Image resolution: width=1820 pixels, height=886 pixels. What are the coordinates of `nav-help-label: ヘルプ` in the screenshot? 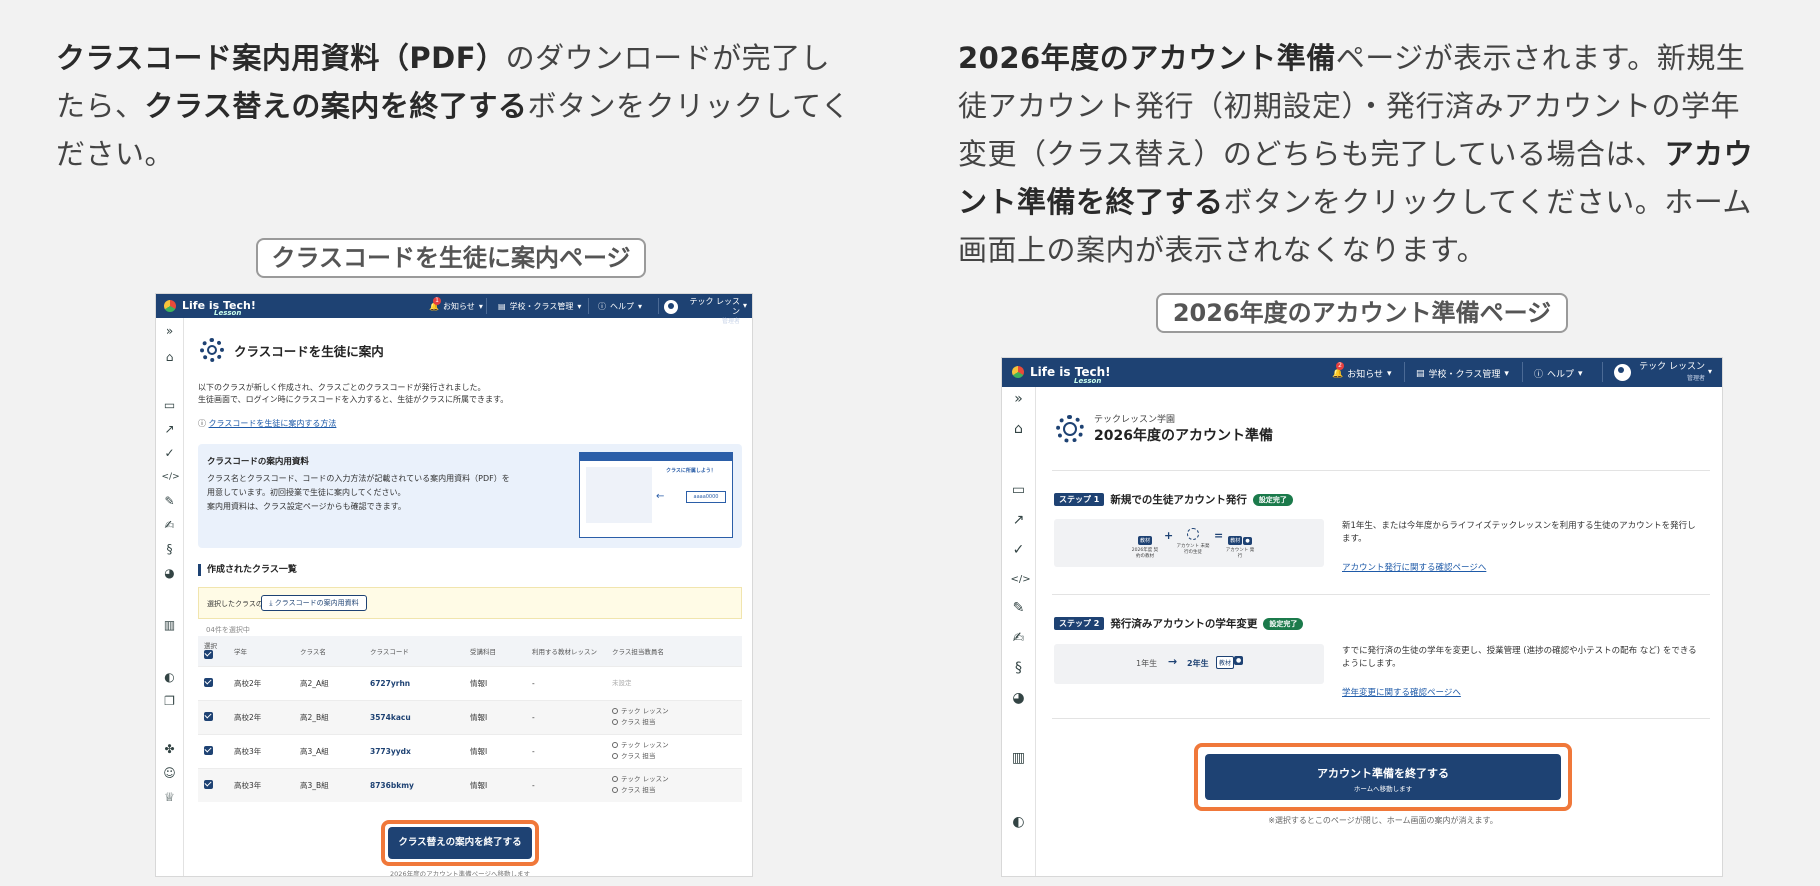 It's located at (622, 306).